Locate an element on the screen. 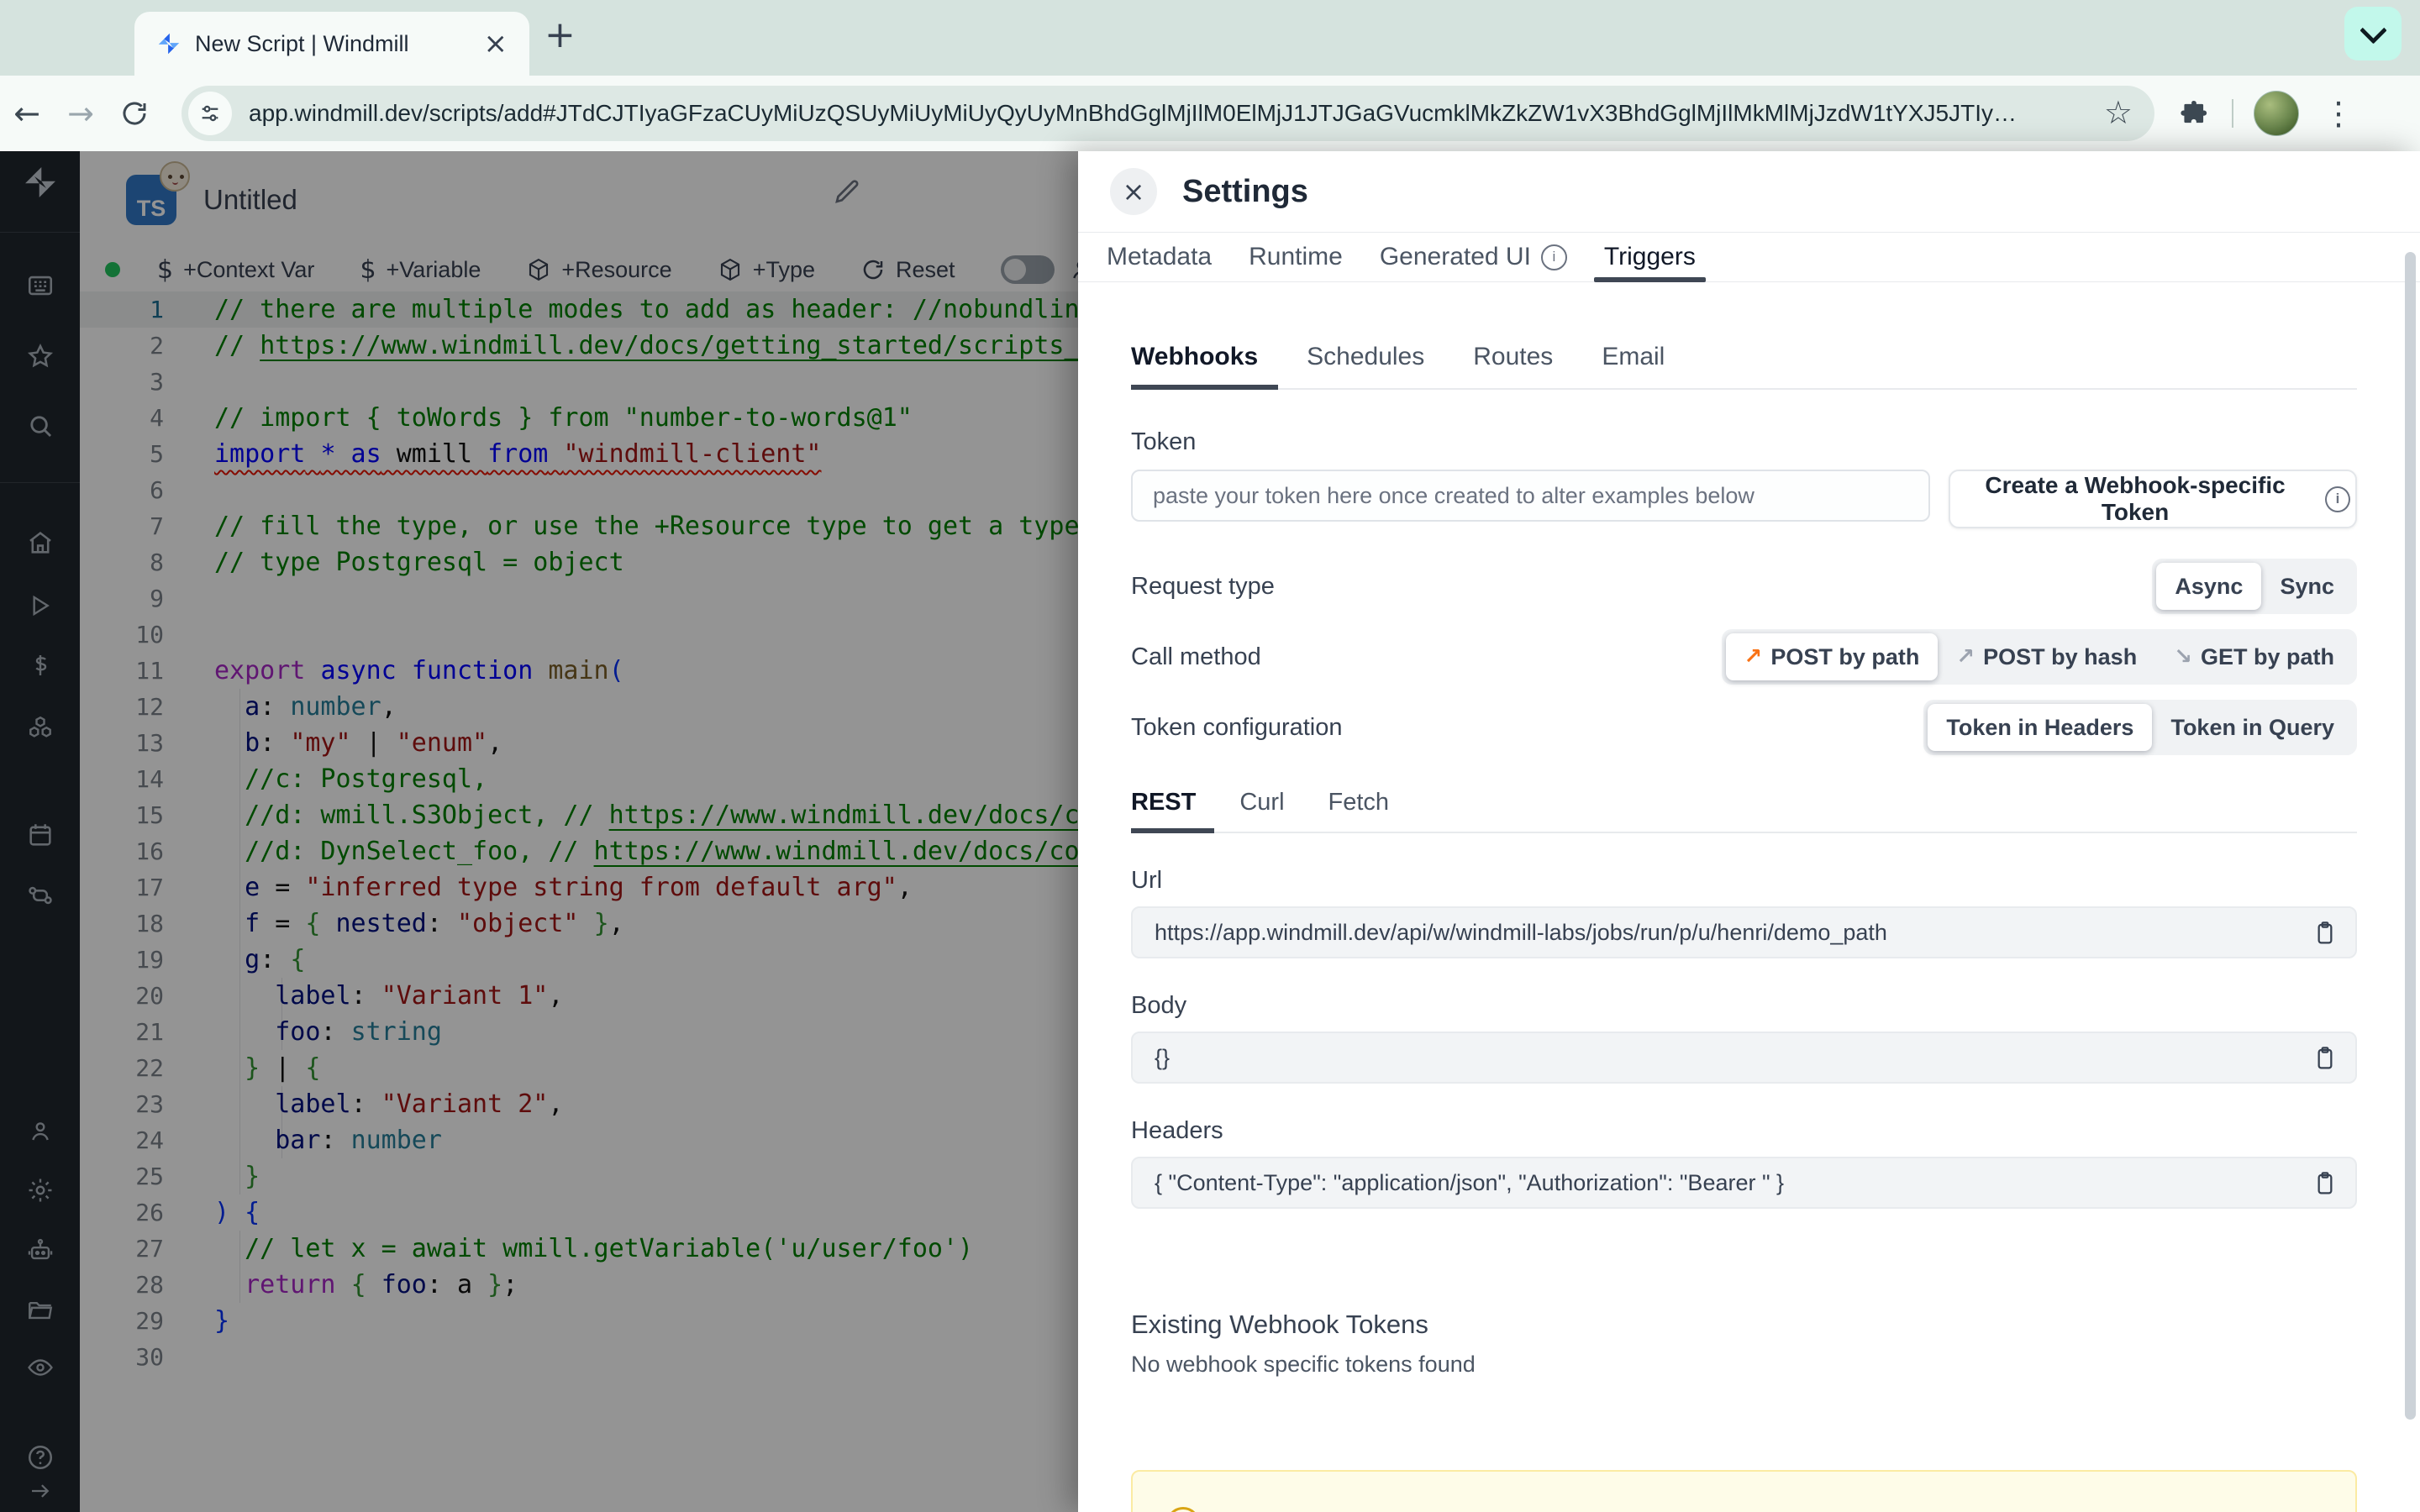 The width and height of the screenshot is (2420, 1512). create-webhook-token-button: Create a Webhook-specific Token i is located at coordinates (2153, 499).